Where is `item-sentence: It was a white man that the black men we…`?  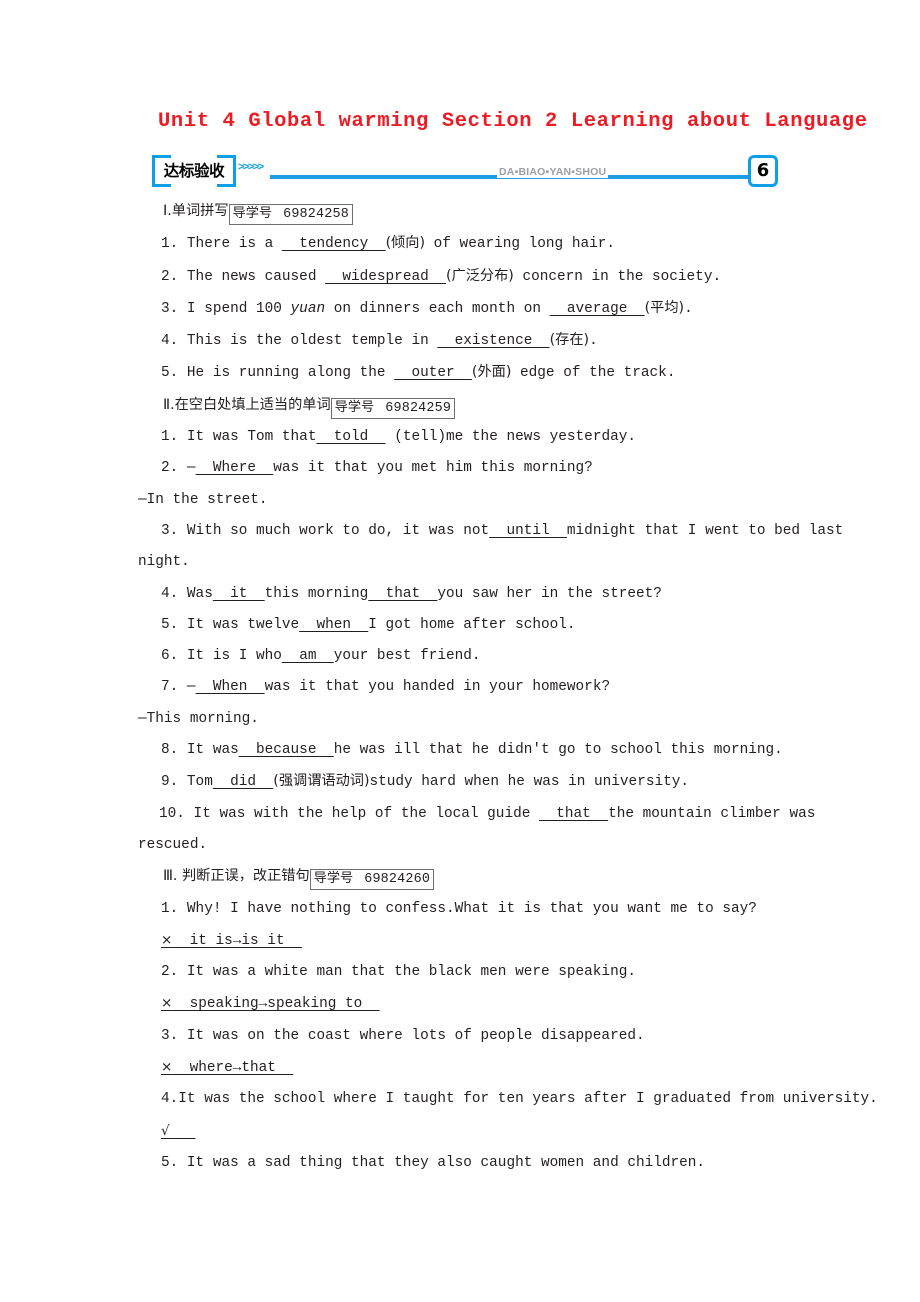
item-sentence: It was a white man that the black men we… is located at coordinates (407, 972).